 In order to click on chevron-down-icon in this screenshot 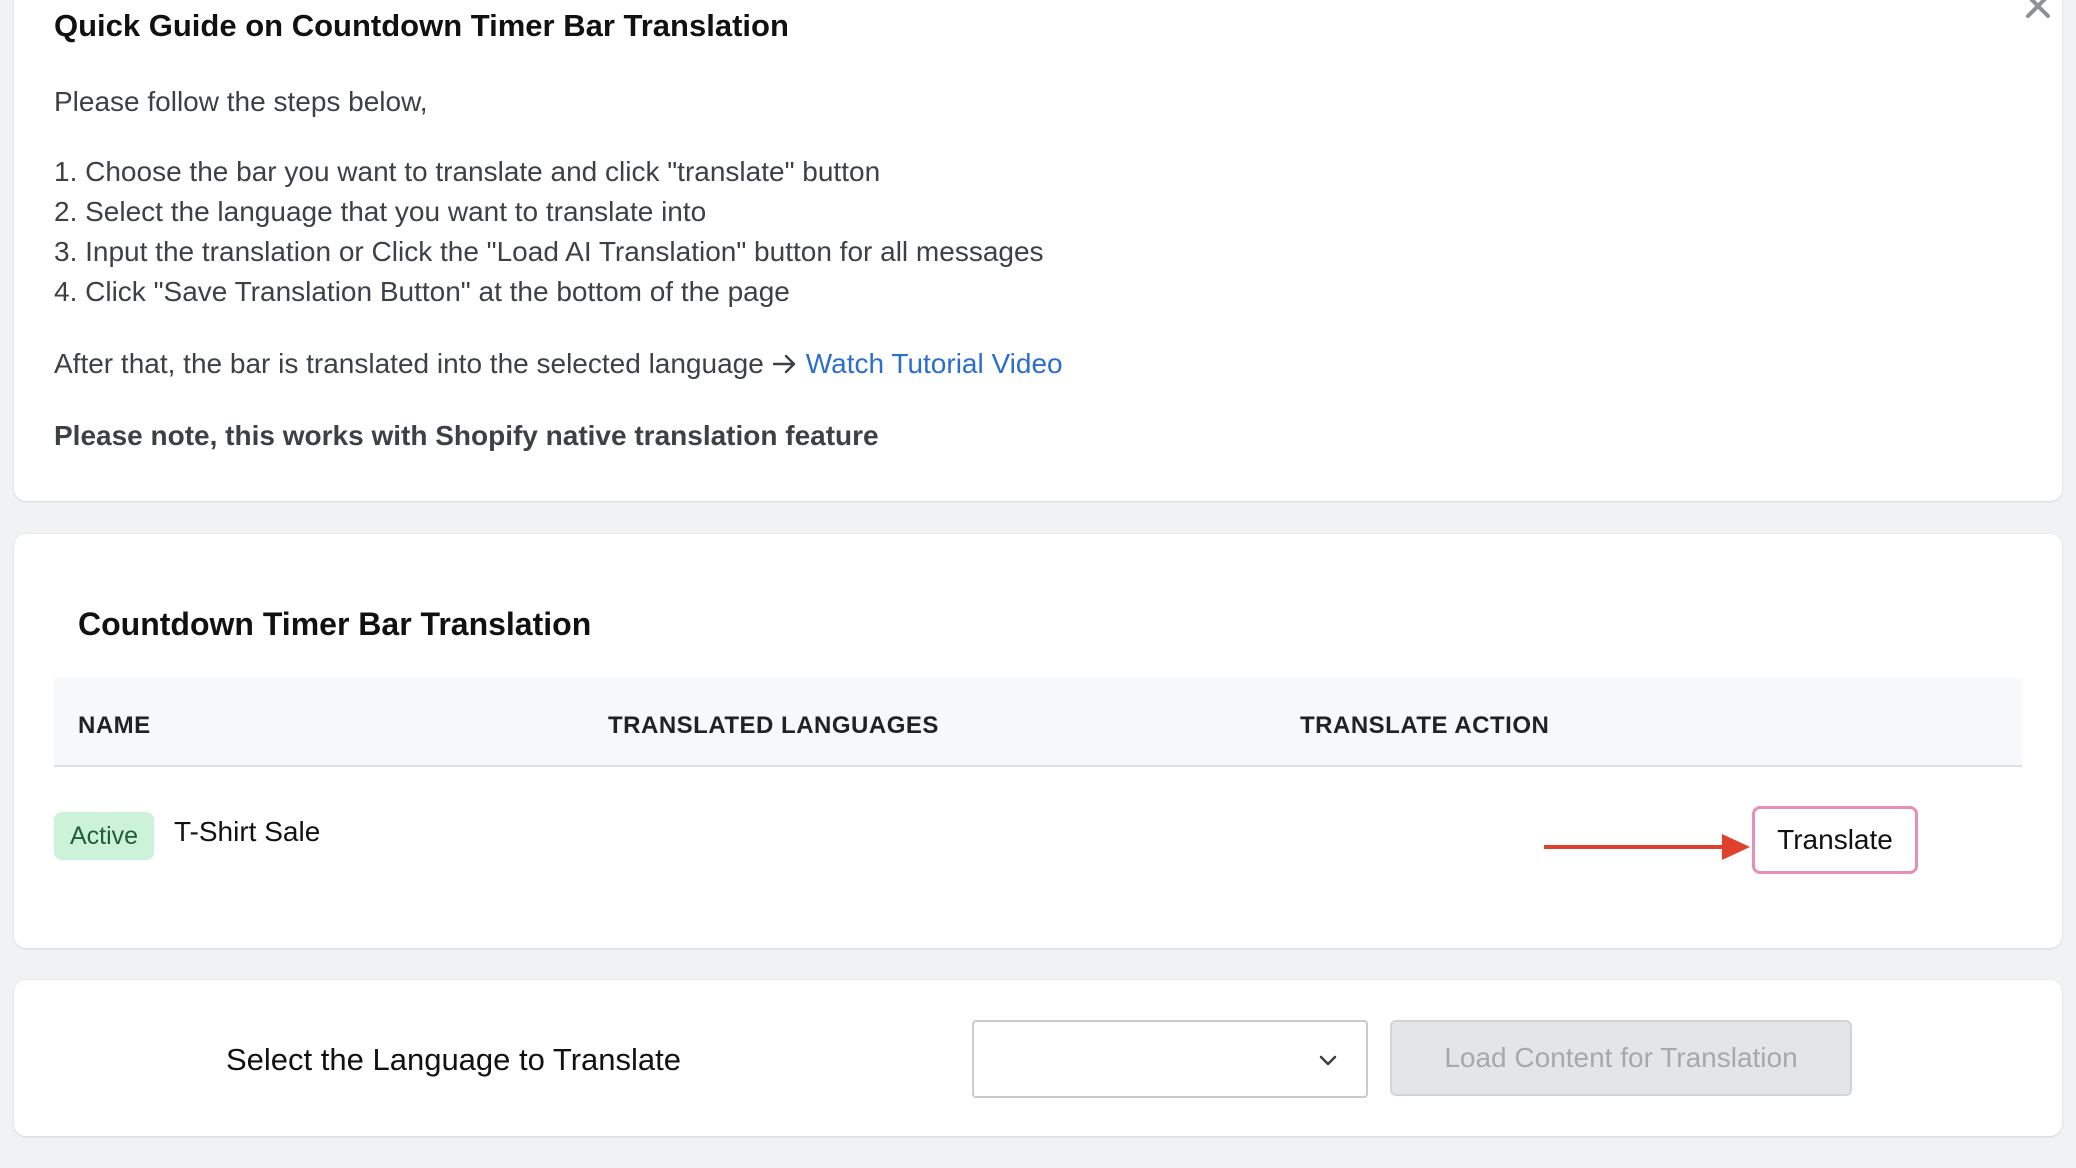, I will do `click(1328, 1060)`.